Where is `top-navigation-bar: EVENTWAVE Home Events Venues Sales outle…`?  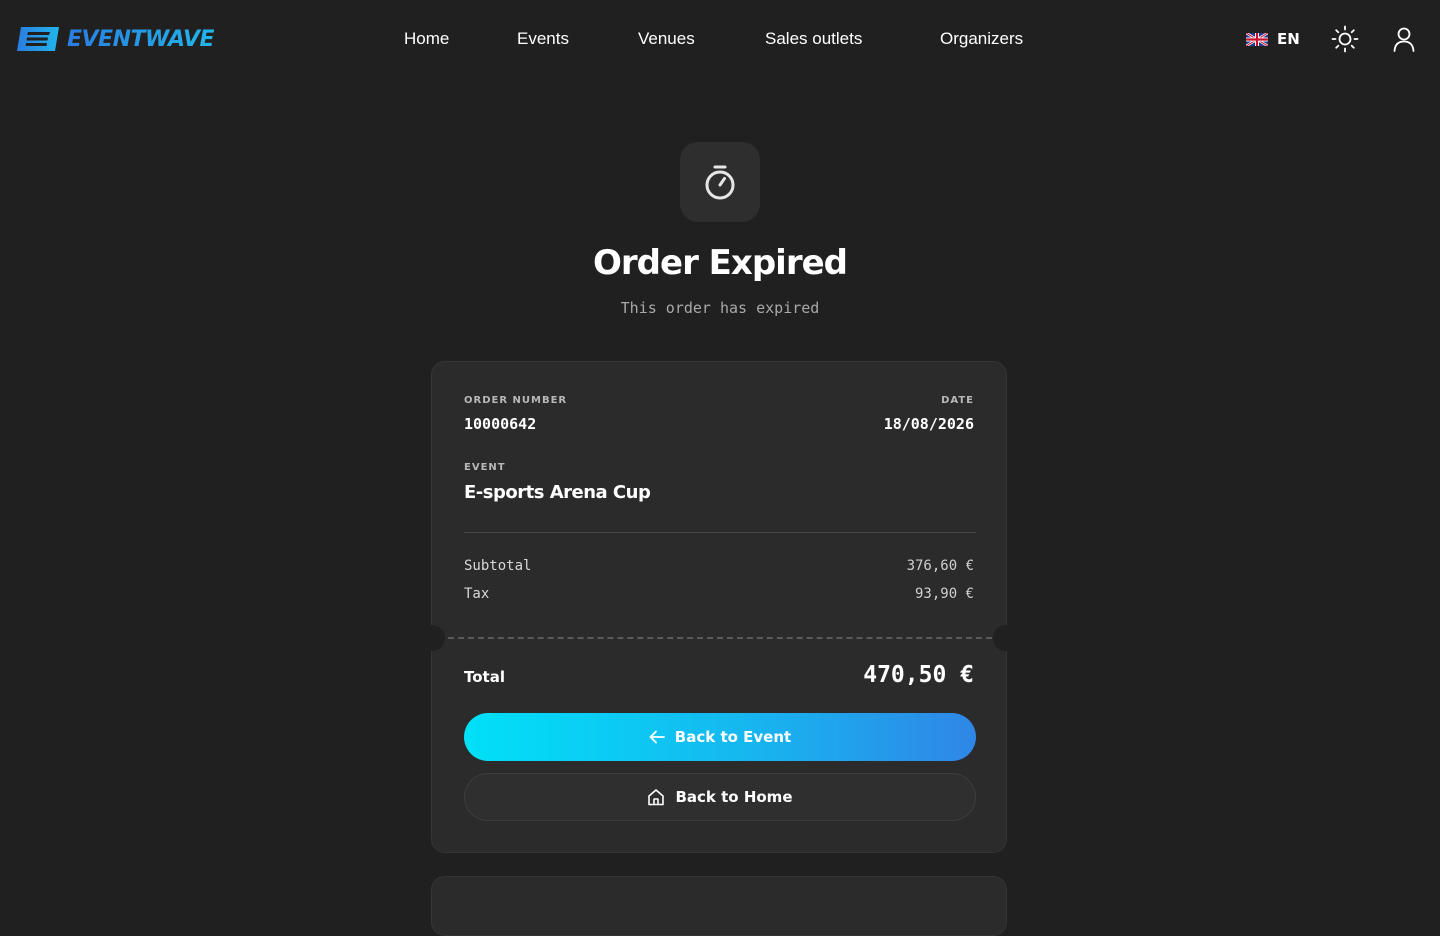 top-navigation-bar: EVENTWAVE Home Events Venues Sales outle… is located at coordinates (720, 39).